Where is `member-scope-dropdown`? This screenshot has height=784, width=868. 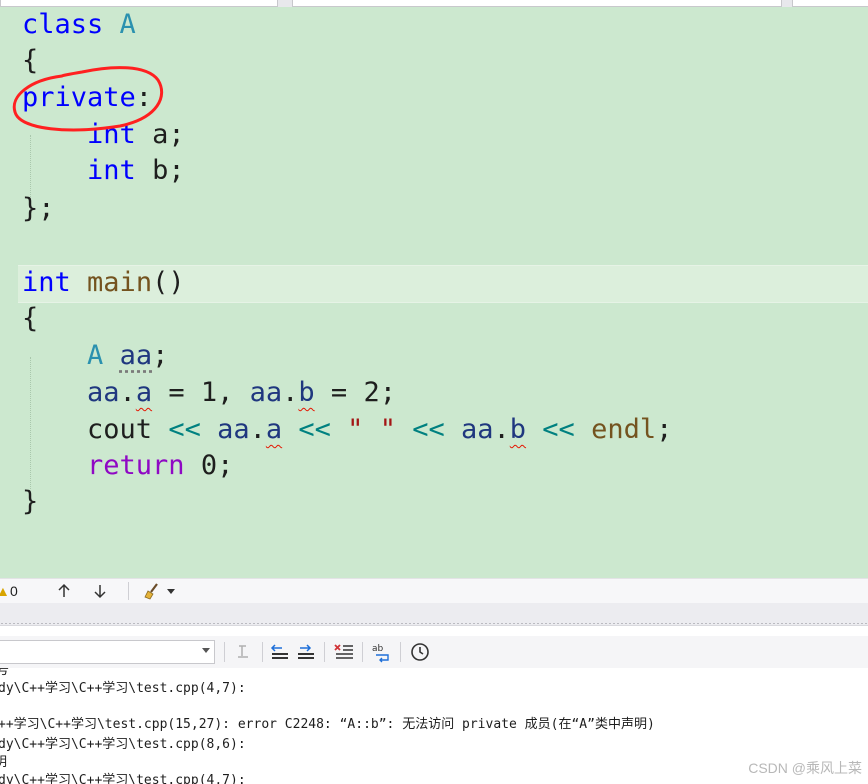 member-scope-dropdown is located at coordinates (830, 3).